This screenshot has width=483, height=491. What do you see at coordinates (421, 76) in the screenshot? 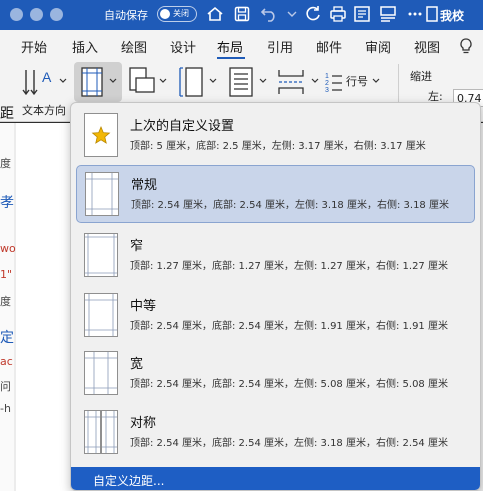
I see `indent-label: 缩进` at bounding box center [421, 76].